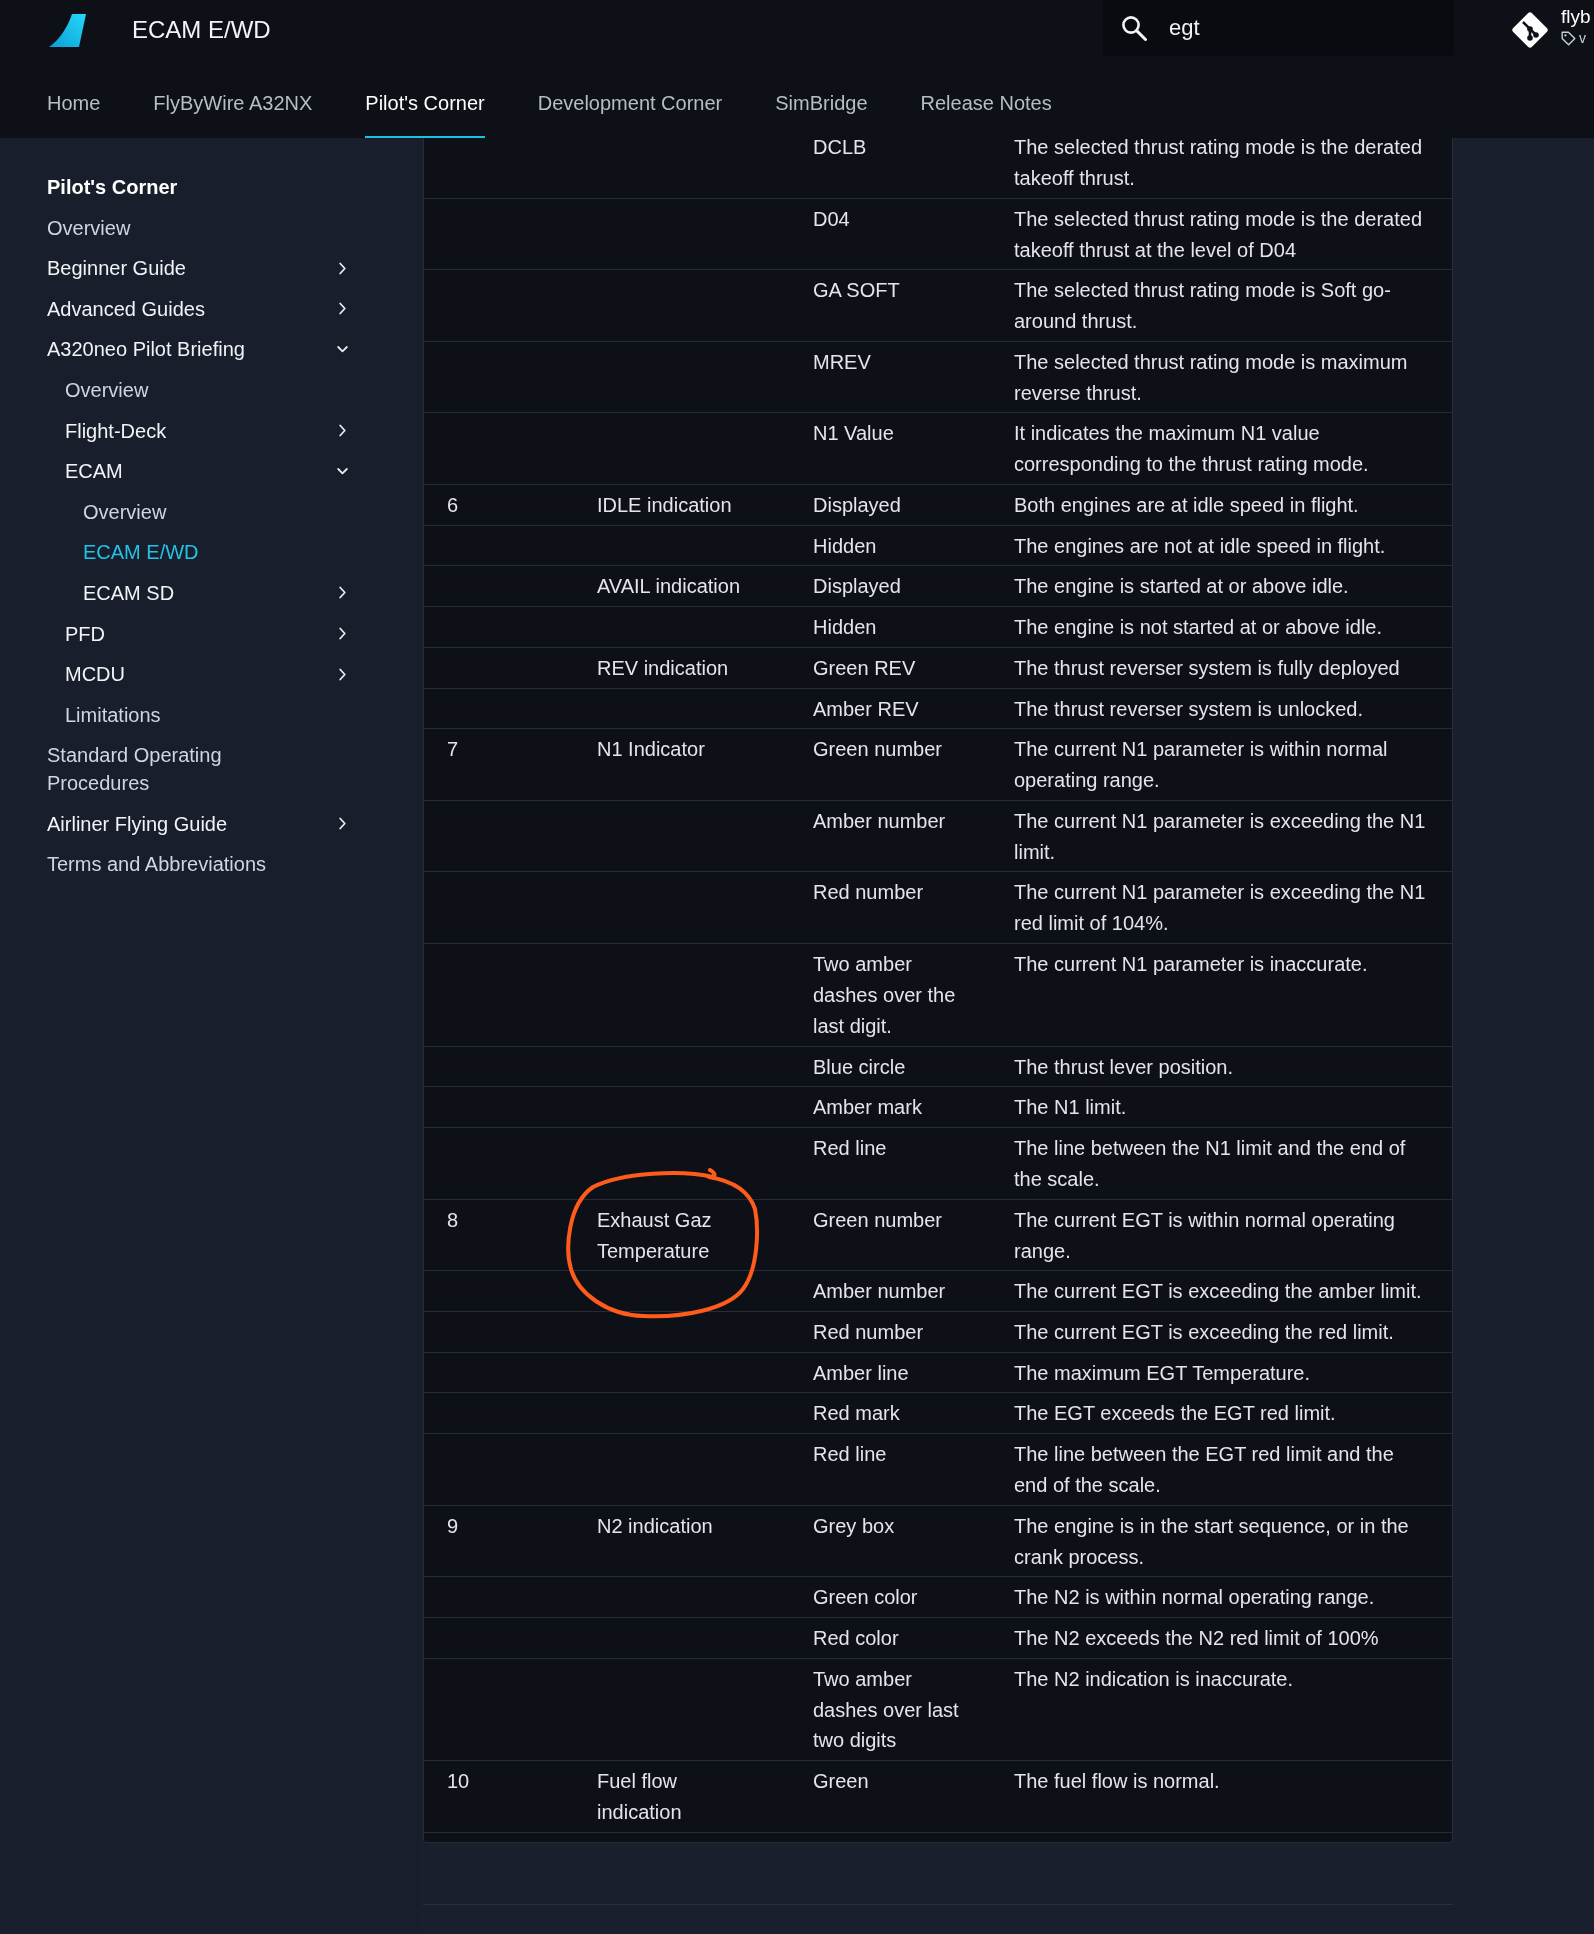  I want to click on table-cell-text: The engine is in the start sequence, or in the crank process., so click(1212, 1541).